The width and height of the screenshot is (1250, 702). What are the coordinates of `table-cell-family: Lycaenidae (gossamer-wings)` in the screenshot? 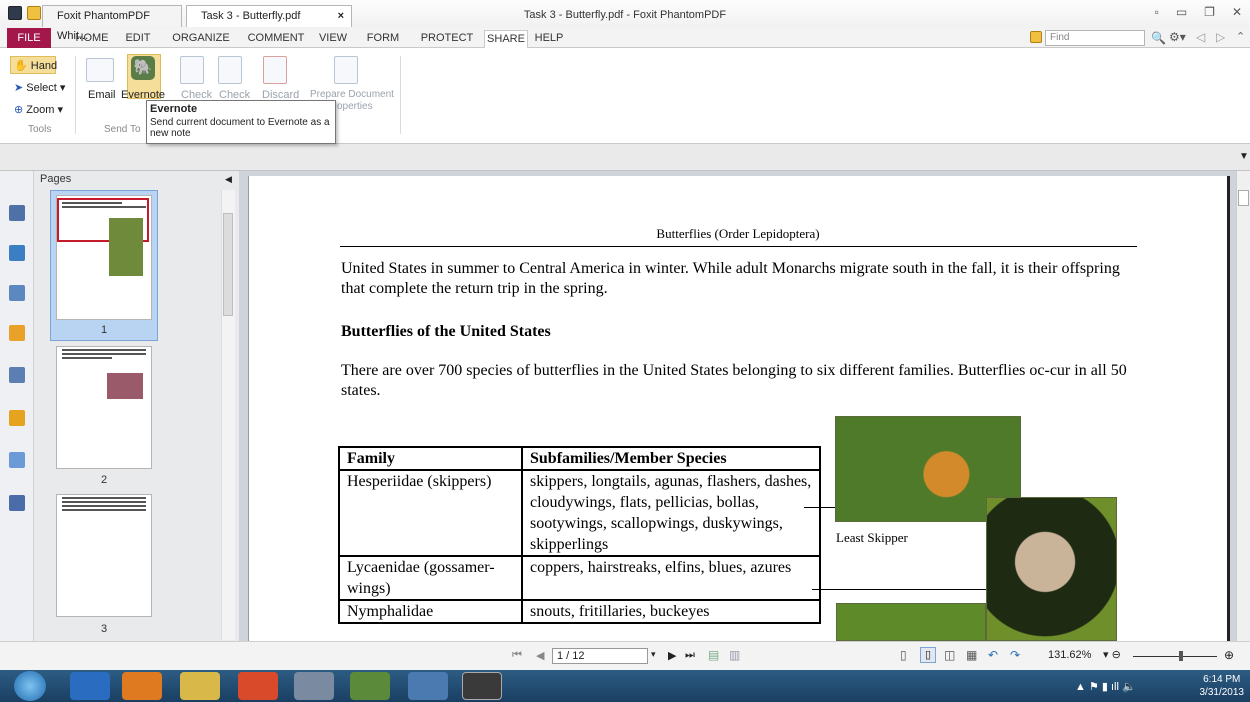 It's located at (430, 578).